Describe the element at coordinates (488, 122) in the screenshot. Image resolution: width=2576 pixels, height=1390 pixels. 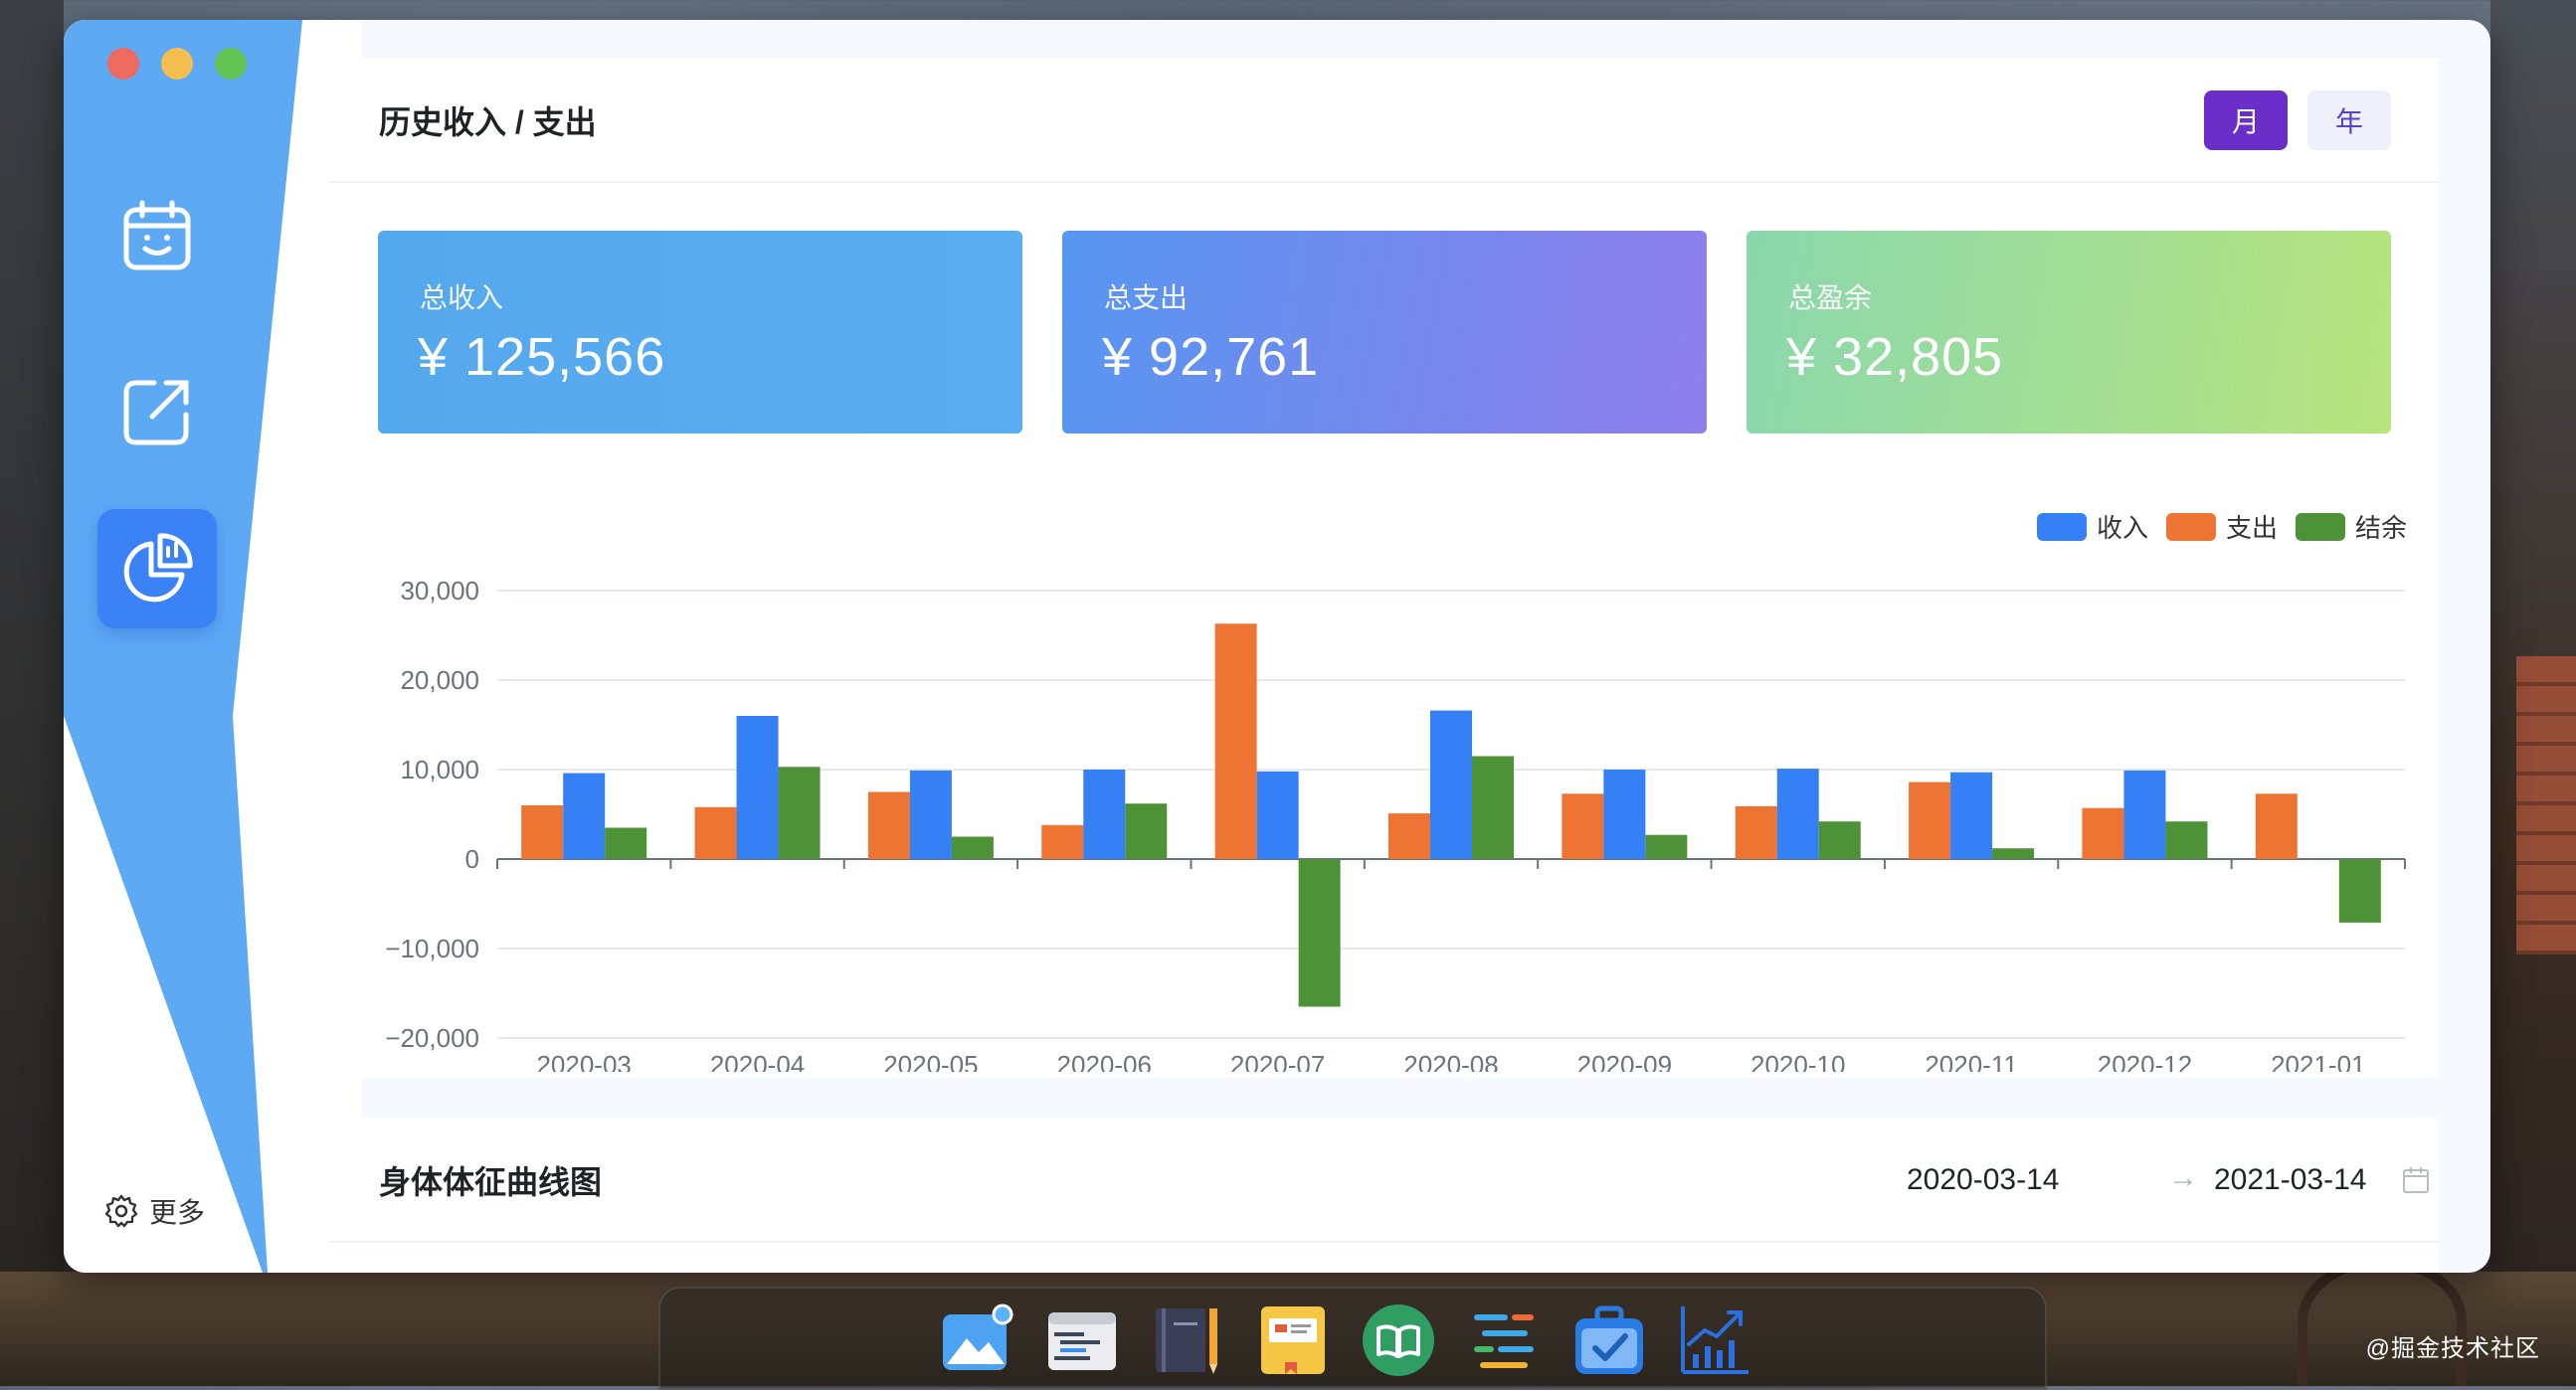
I see `card-title: 历史收入 / 支出` at that location.